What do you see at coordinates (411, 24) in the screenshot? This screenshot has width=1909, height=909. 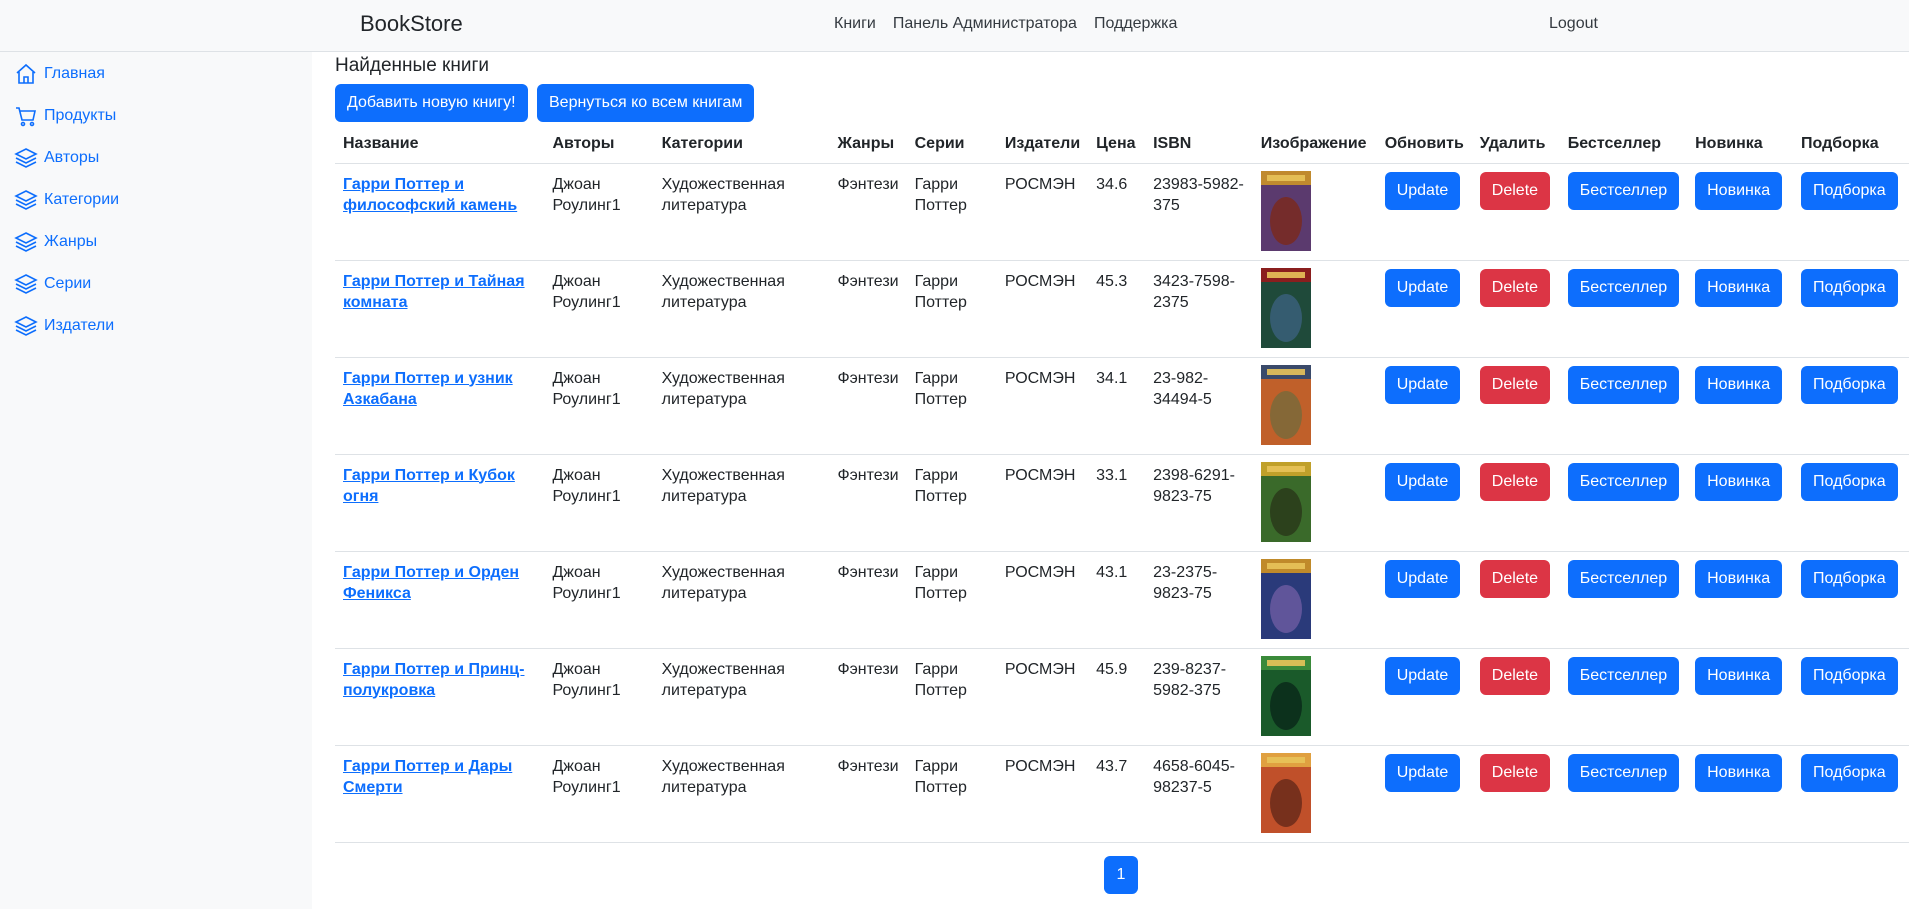 I see `brand-logo: BookStore` at bounding box center [411, 24].